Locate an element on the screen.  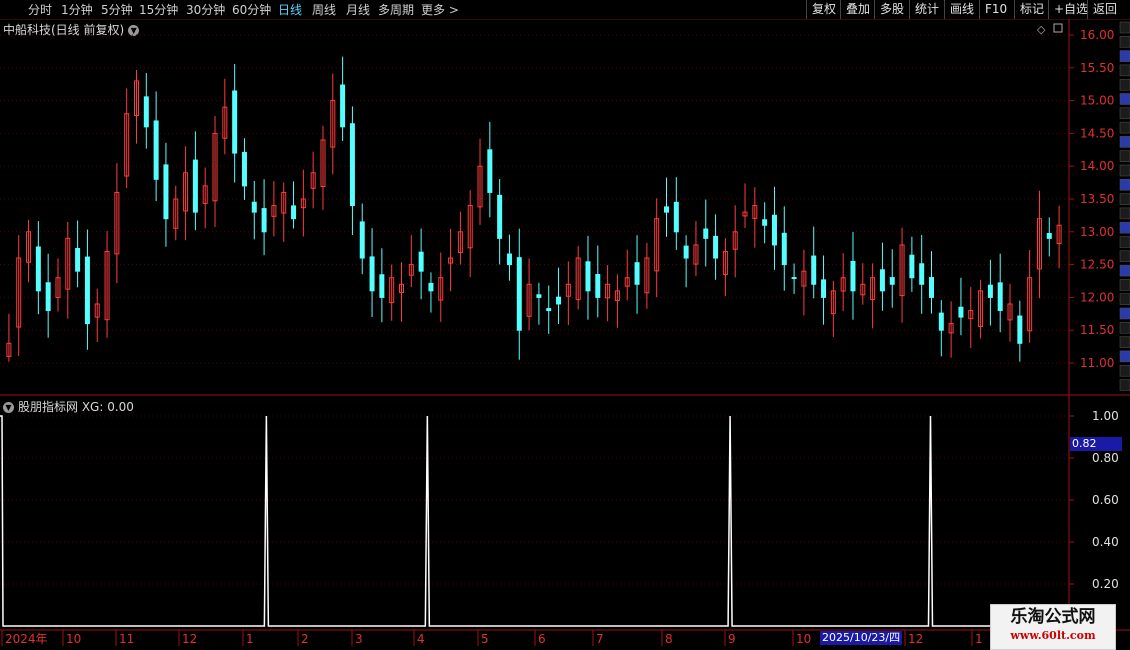
toolbar-action-0: 复权 is located at coordinates (823, 9).